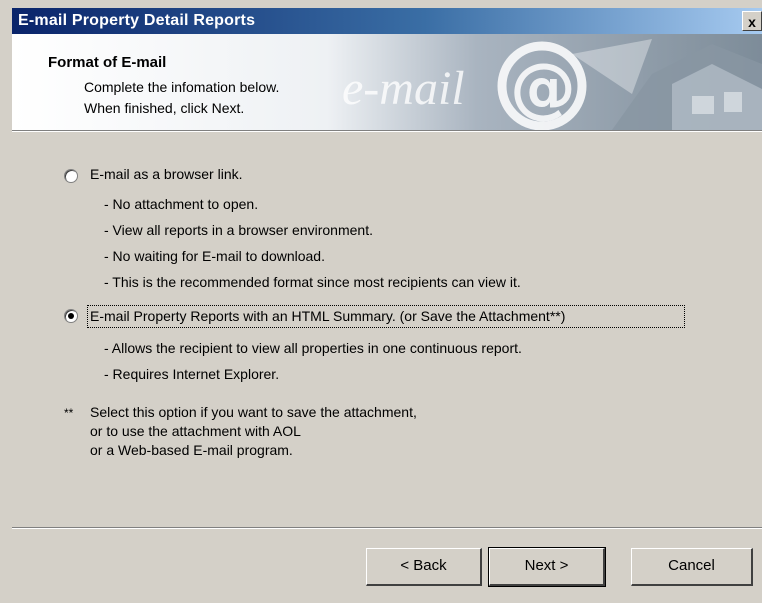 This screenshot has height=603, width=762. Describe the element at coordinates (191, 450) in the screenshot. I see `note-line-3: or a Web-based E-mail program.` at that location.